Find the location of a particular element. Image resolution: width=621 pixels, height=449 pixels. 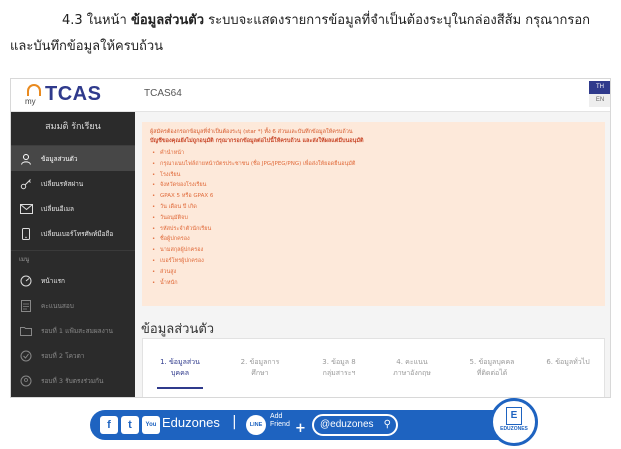

phone-icon is located at coordinates (26, 233).